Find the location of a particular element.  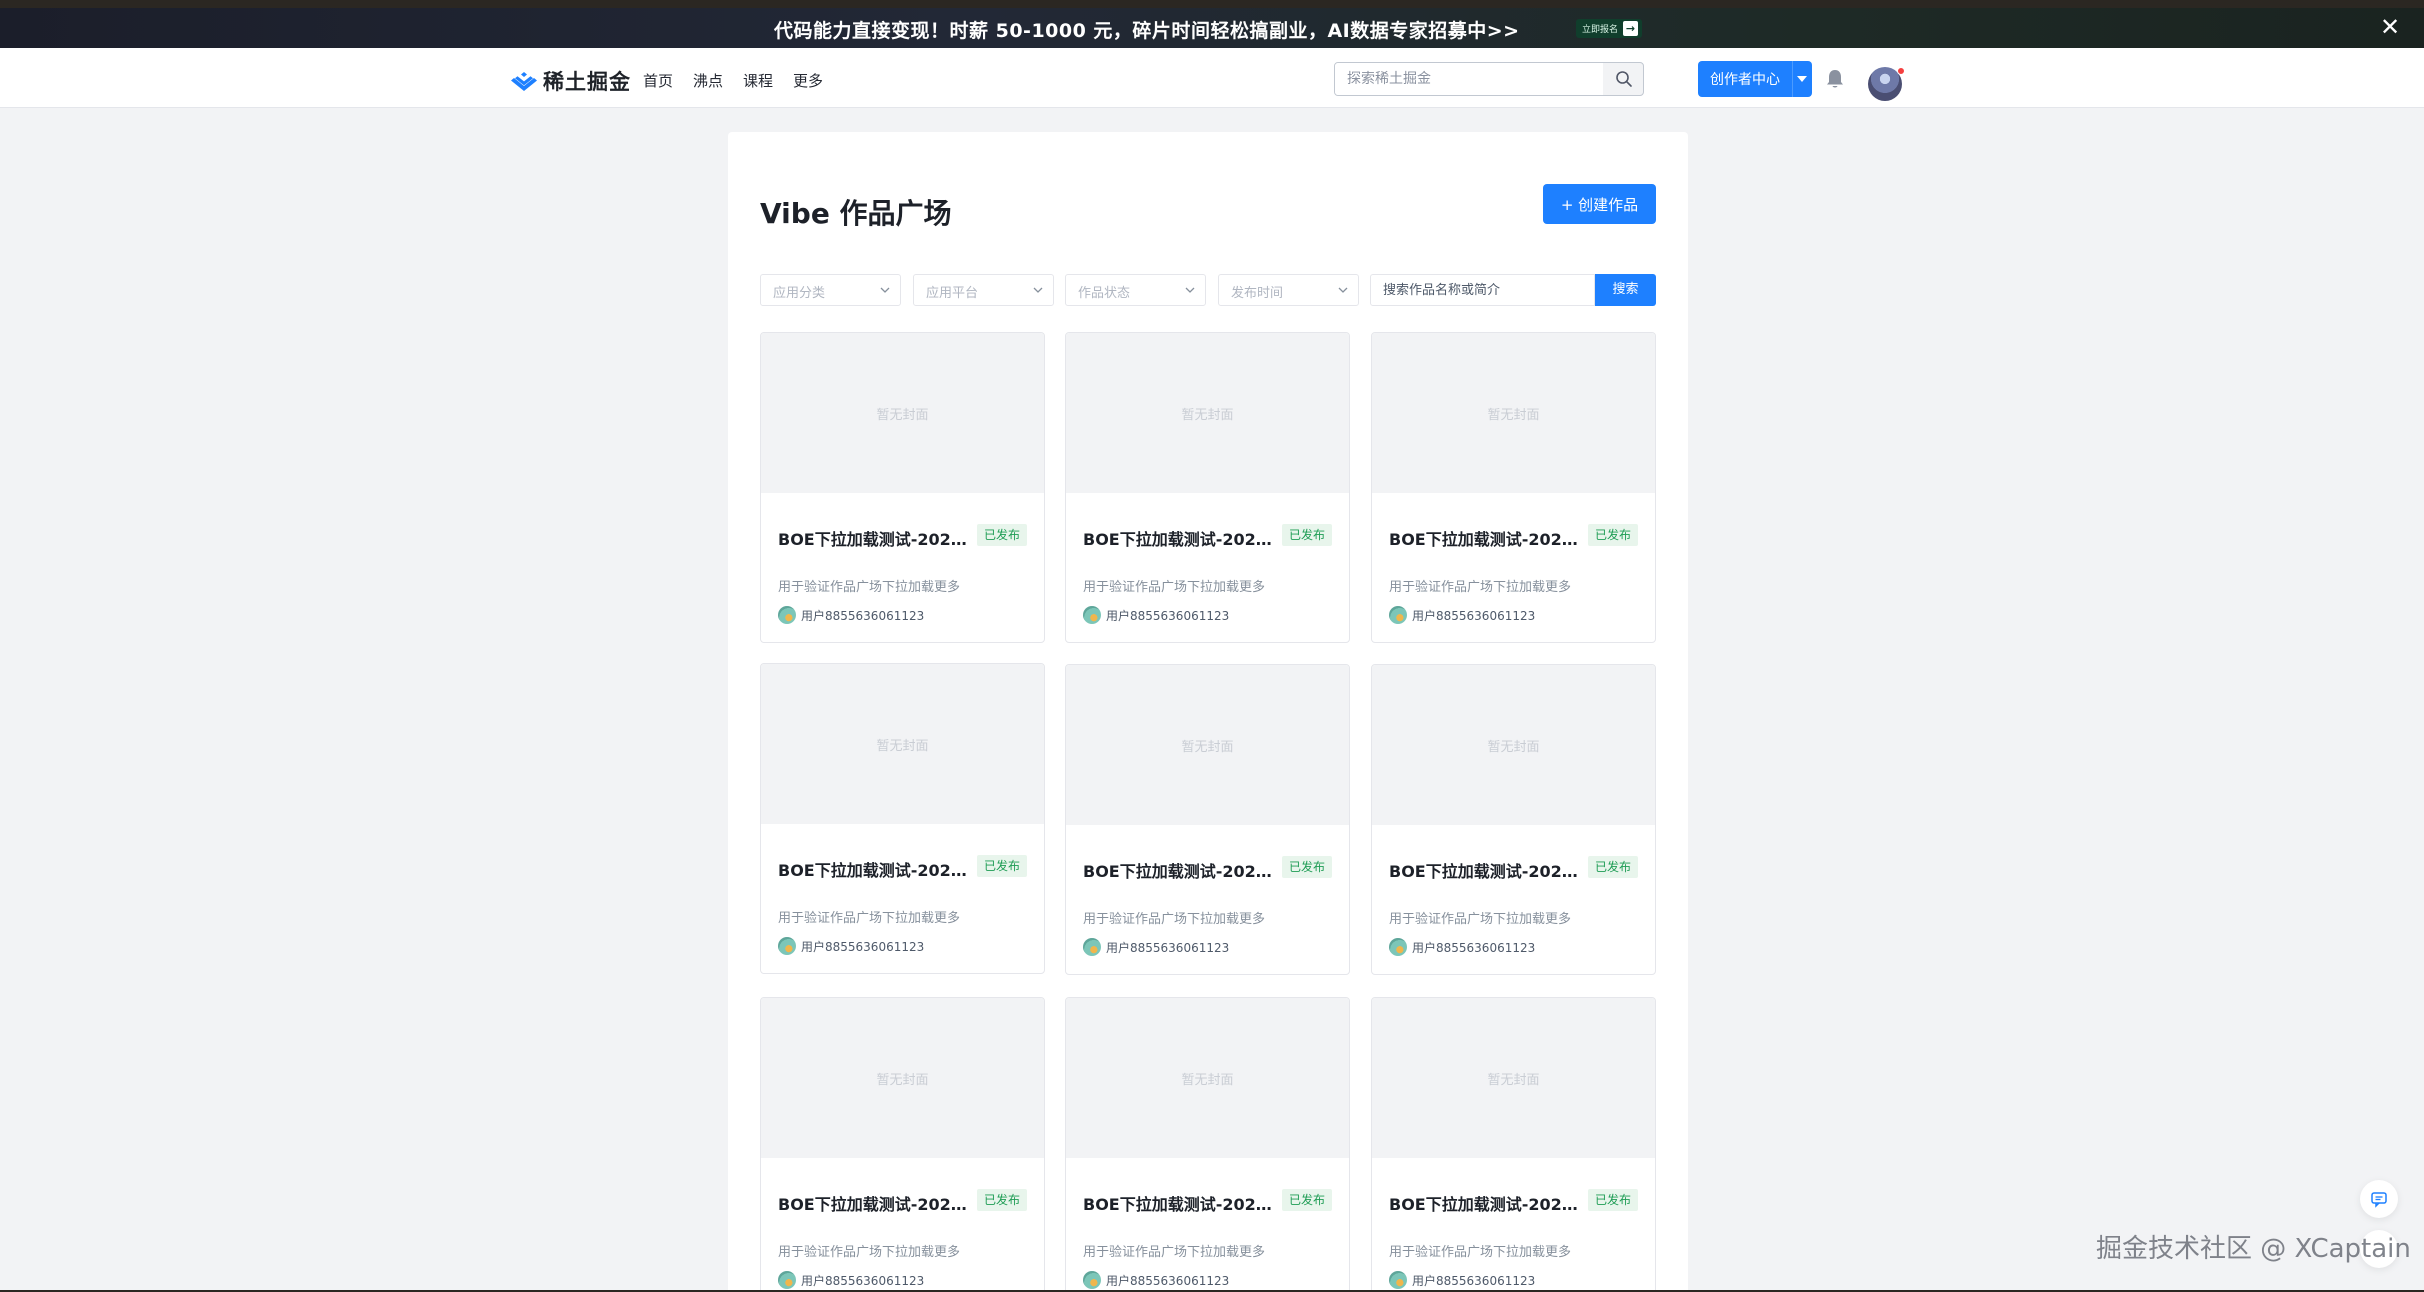

create-work-button: + 创建作品 is located at coordinates (1599, 204).